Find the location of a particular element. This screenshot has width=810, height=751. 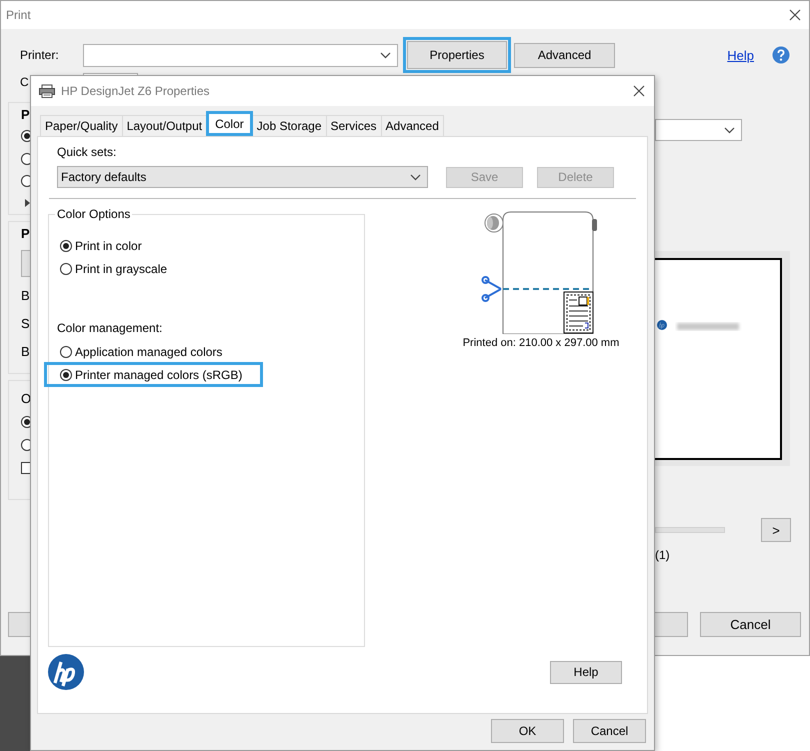

radio-button: Print in grayscale is located at coordinates (113, 268).